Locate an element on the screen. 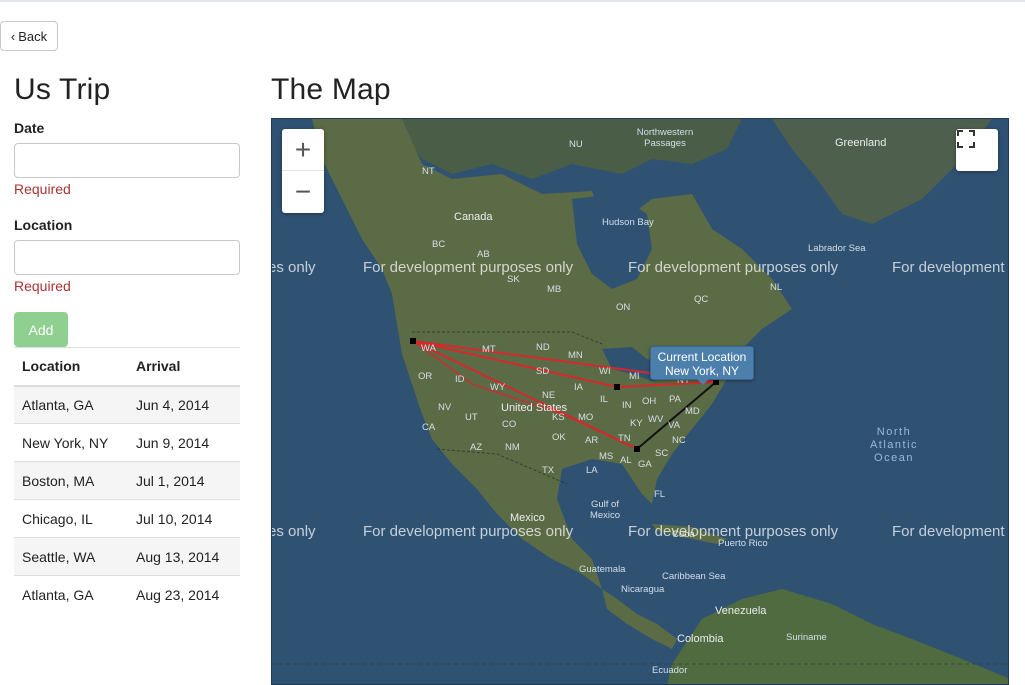 The height and width of the screenshot is (685, 1025). map-label-sd: SD is located at coordinates (543, 371).